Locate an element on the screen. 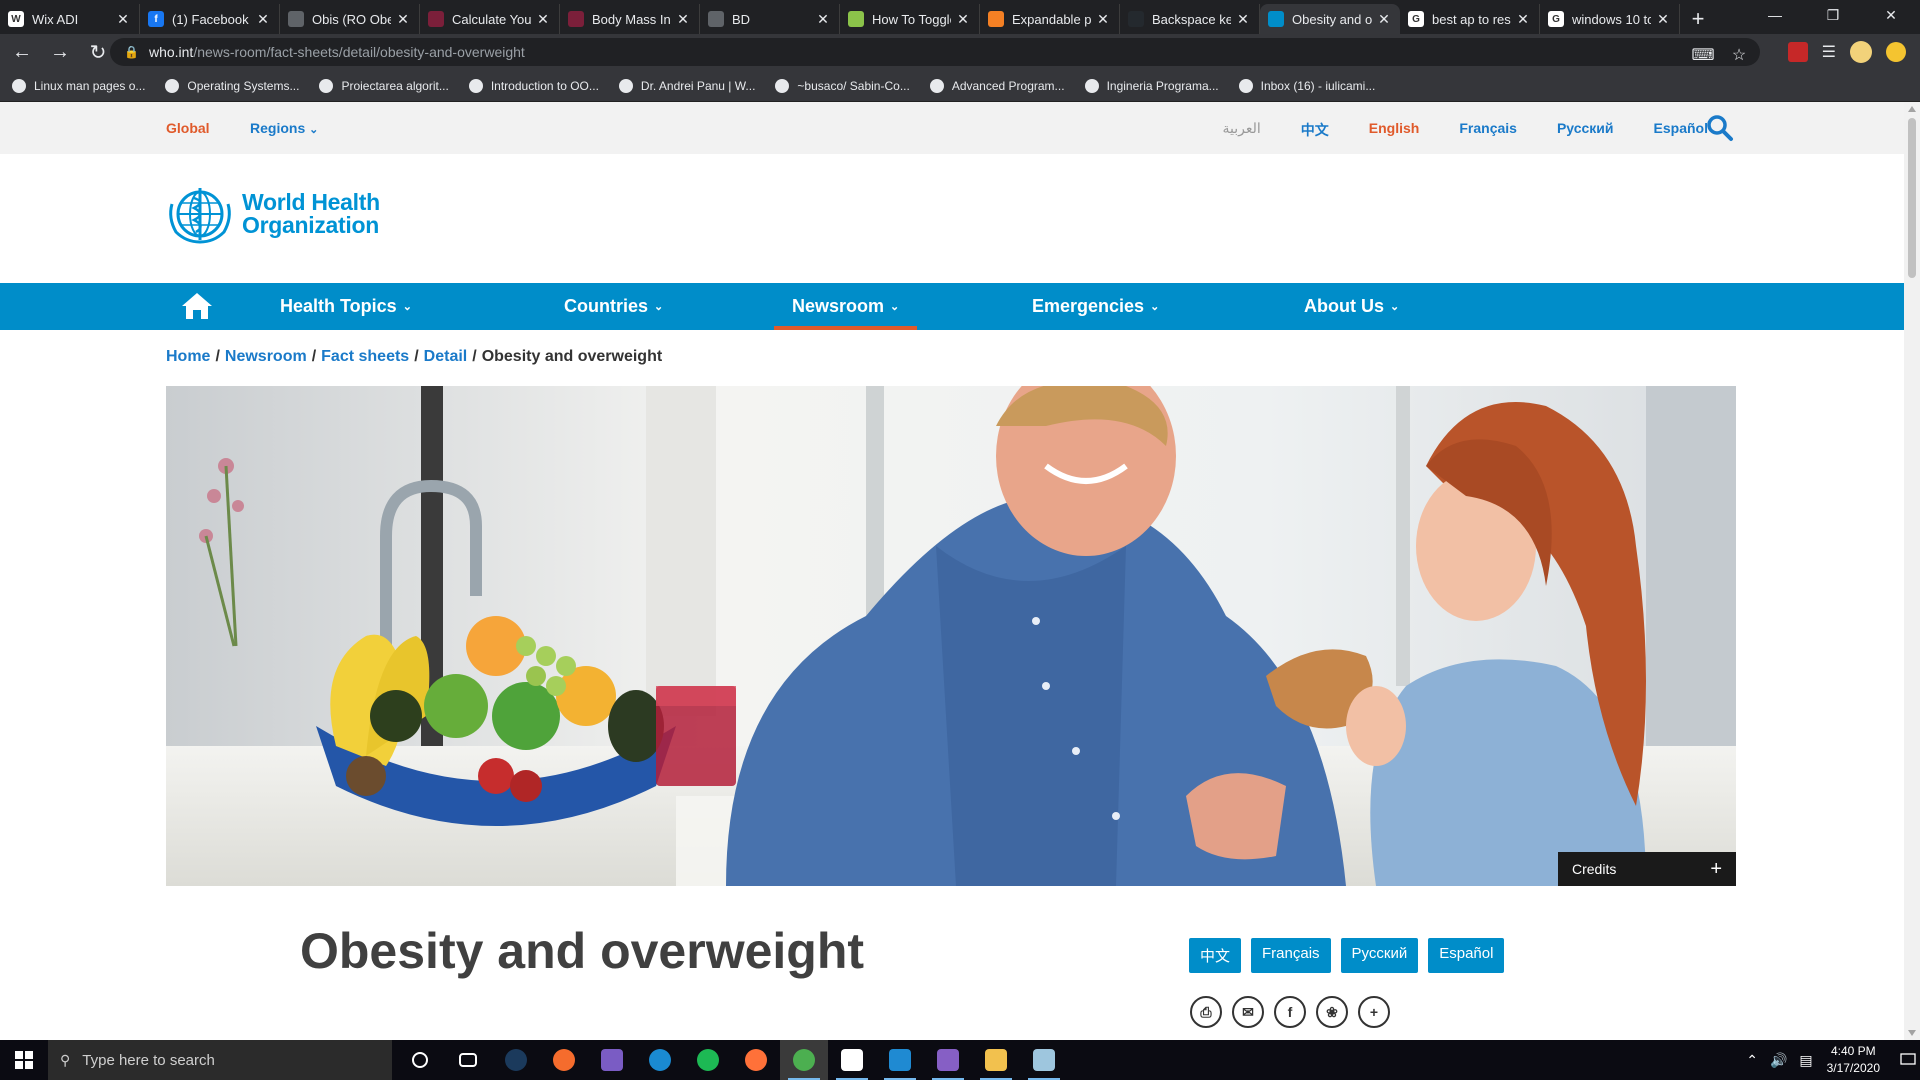  search-icon is located at coordinates (1720, 128).